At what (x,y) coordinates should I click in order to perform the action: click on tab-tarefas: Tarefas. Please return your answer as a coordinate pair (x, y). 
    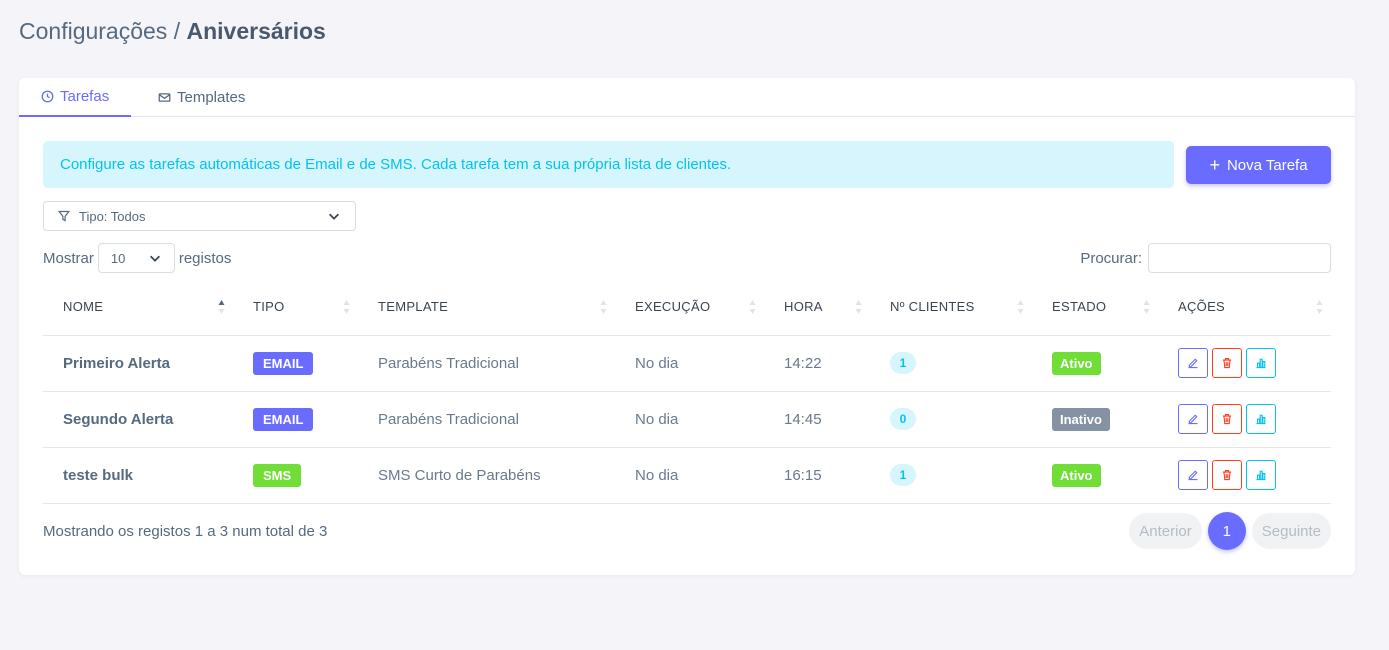
    Looking at the image, I should click on (75, 97).